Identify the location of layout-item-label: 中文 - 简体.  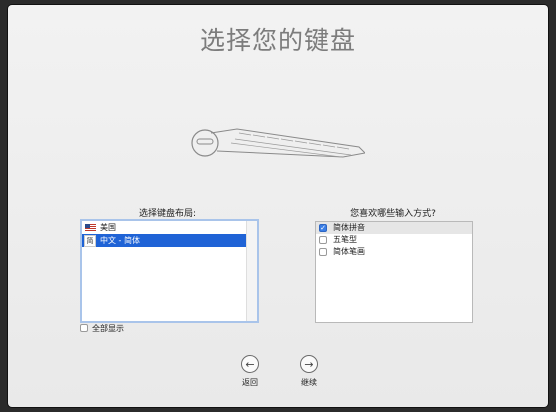
(120, 240).